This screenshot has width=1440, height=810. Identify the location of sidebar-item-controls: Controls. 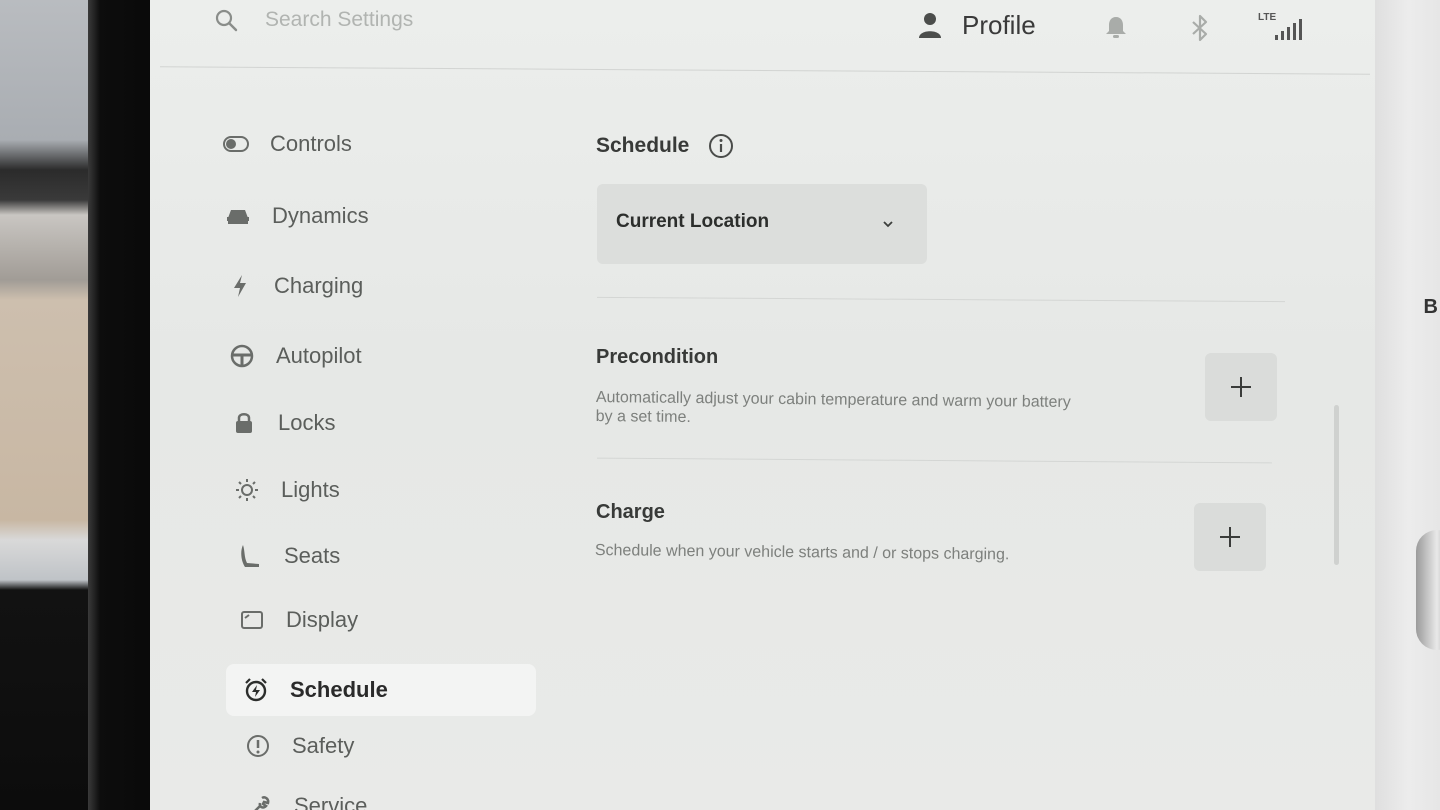
(287, 144).